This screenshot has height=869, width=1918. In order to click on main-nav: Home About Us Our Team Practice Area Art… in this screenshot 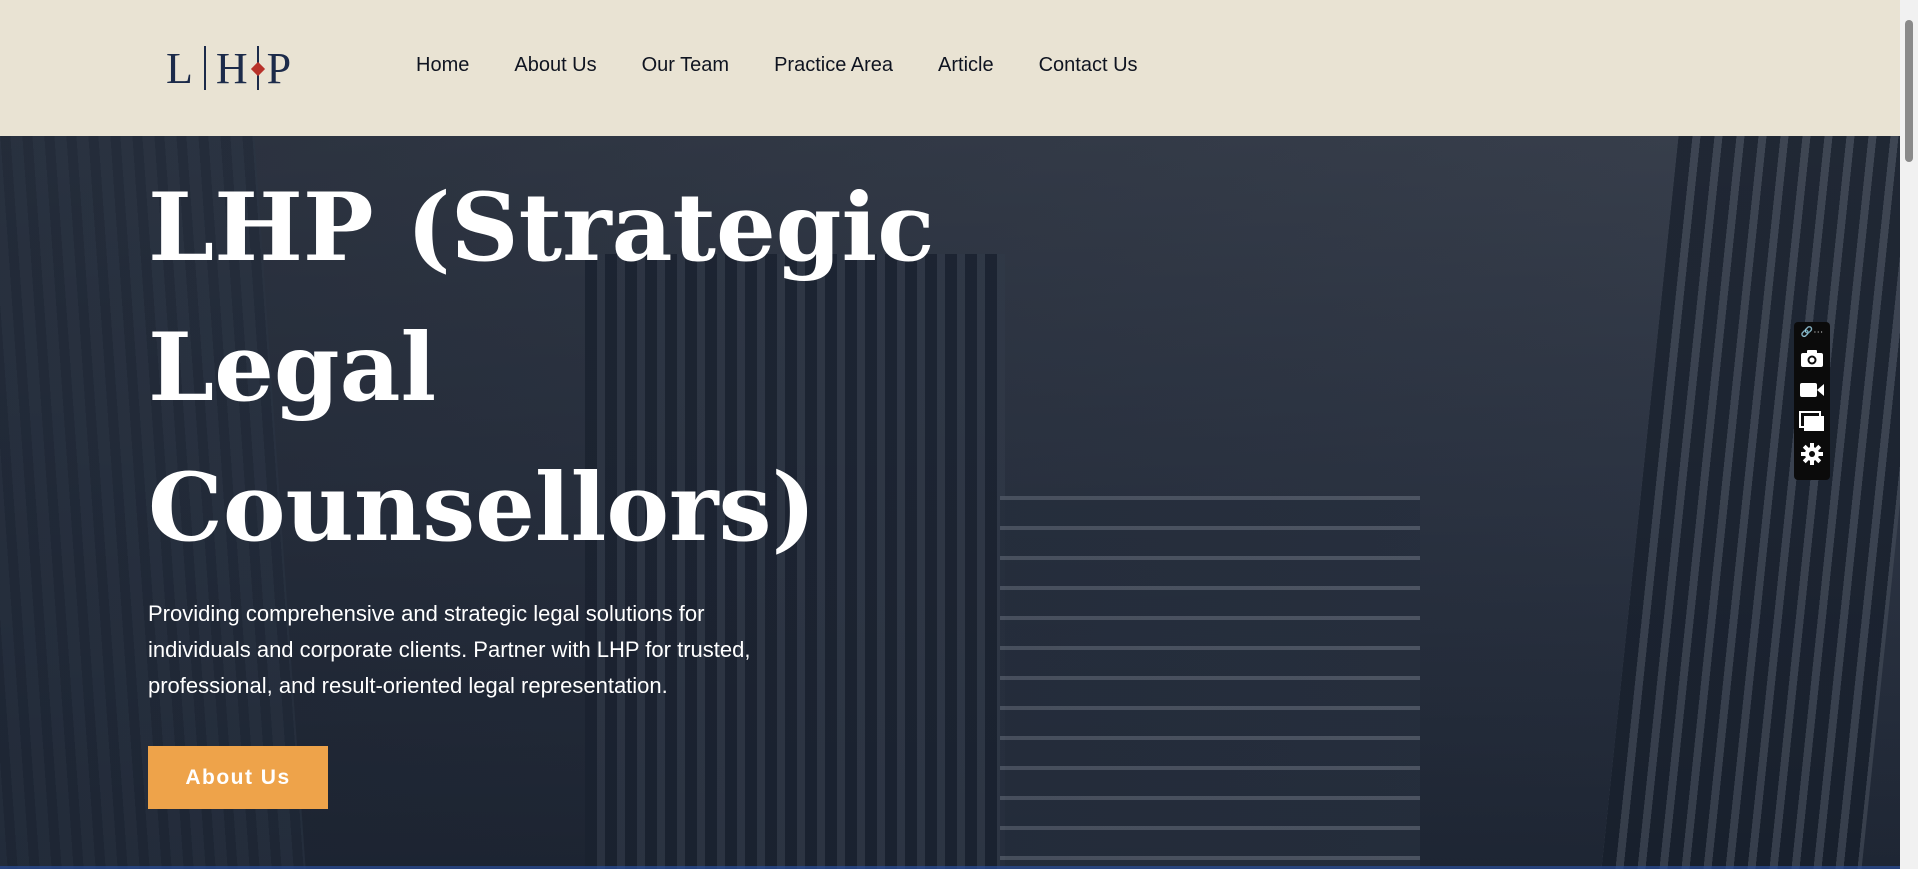, I will do `click(777, 65)`.